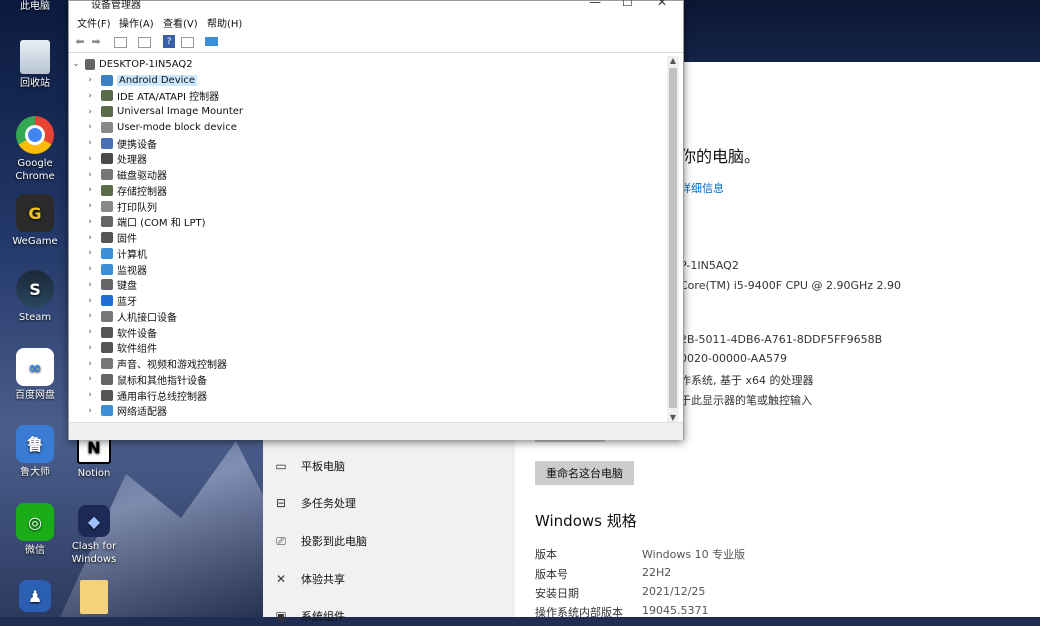  What do you see at coordinates (375, 269) in the screenshot?
I see `tree-item: › 监视器` at bounding box center [375, 269].